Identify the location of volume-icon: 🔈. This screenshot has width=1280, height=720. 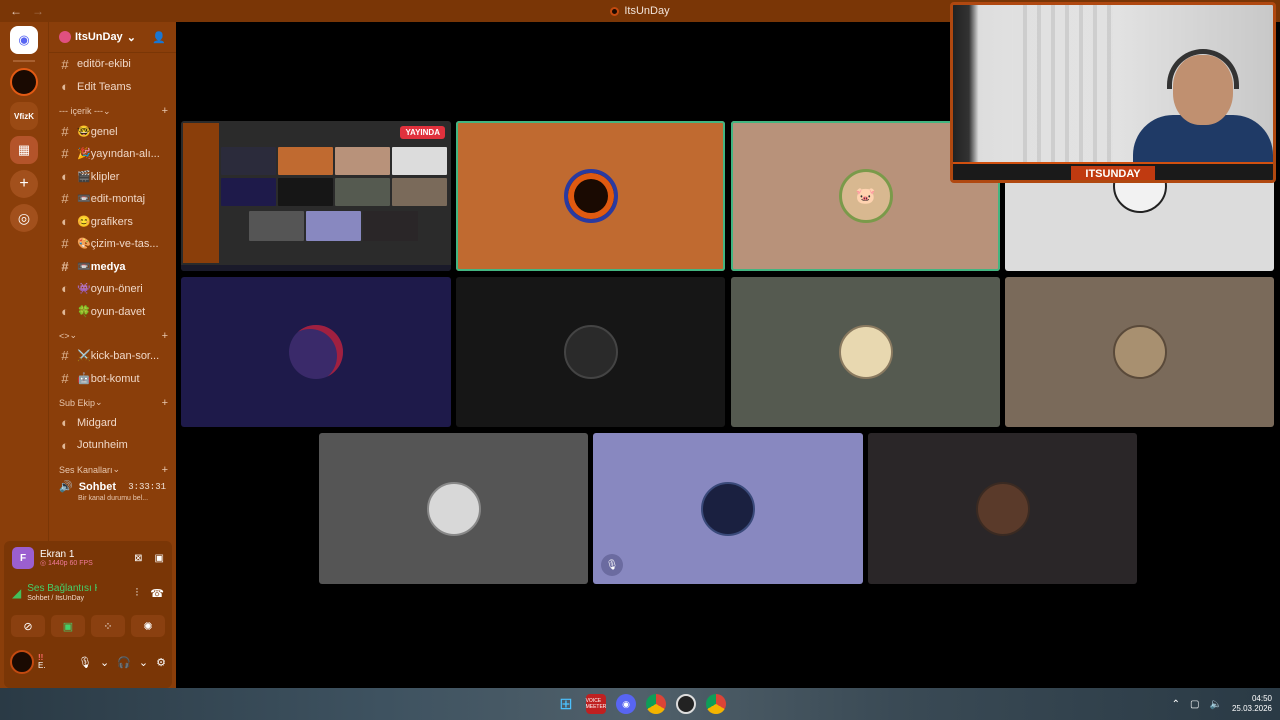
(1216, 704).